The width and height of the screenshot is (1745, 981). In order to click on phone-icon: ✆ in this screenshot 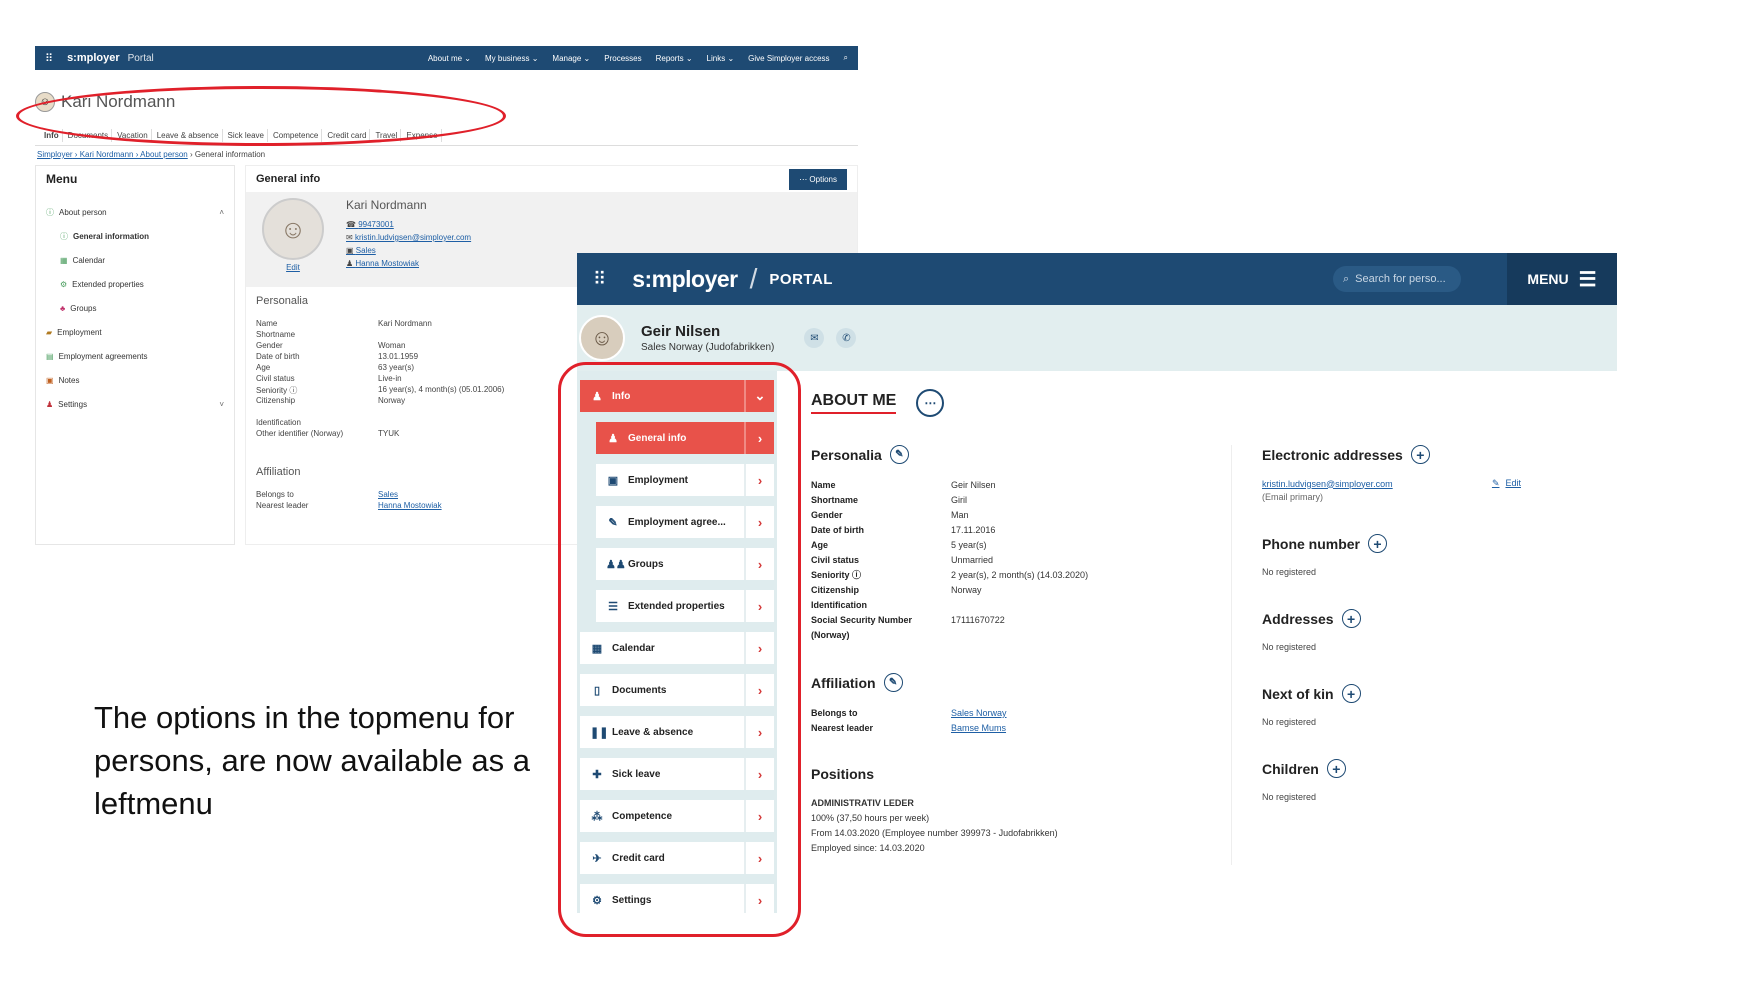, I will do `click(846, 338)`.